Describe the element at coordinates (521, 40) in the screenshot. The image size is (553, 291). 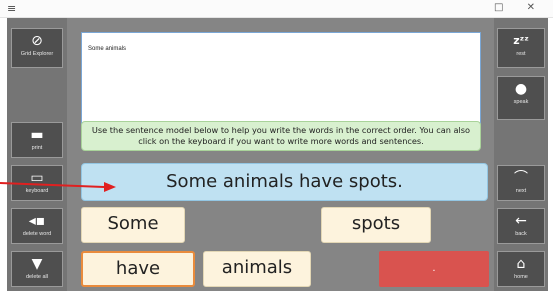
I see `sleep-icon: zᶻᶻ` at that location.